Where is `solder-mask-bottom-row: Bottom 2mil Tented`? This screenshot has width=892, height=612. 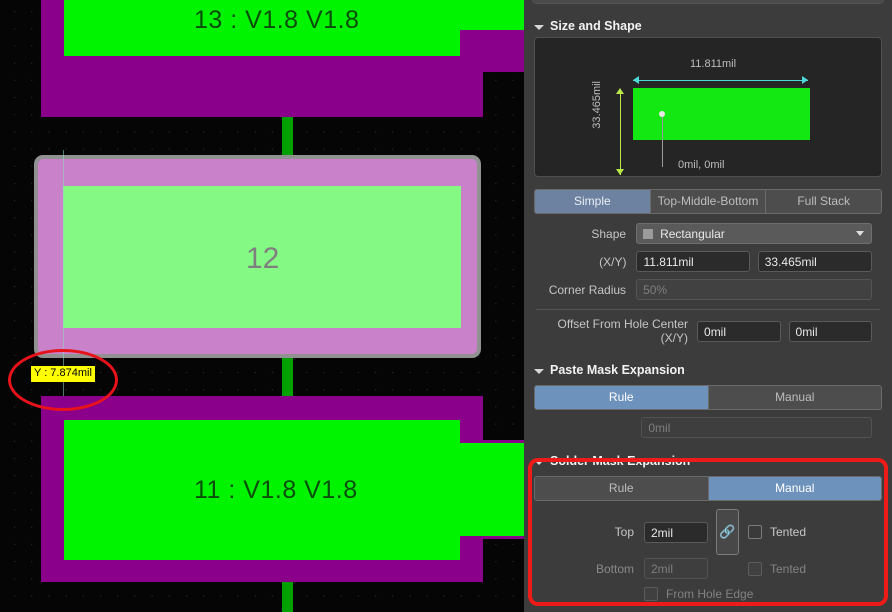 solder-mask-bottom-row: Bottom 2mil Tented is located at coordinates (708, 568).